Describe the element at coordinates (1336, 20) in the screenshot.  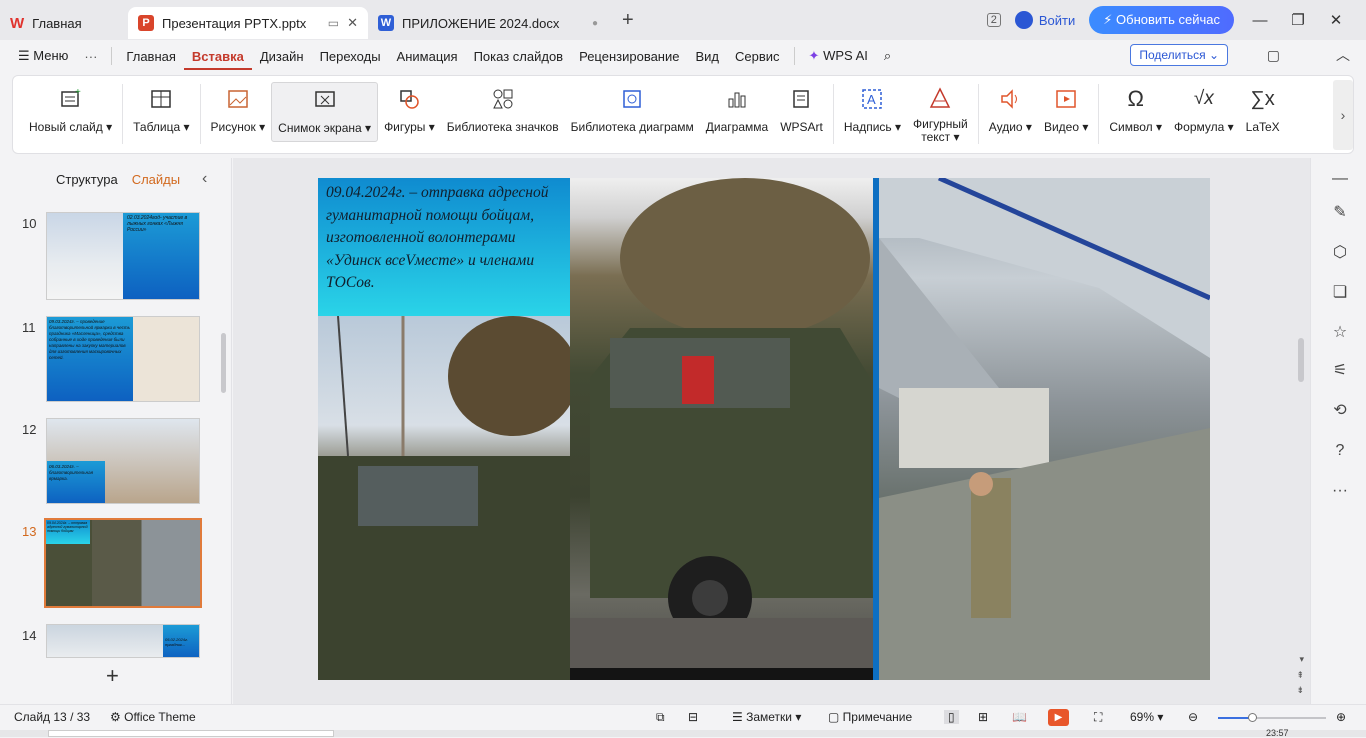
I see `close-window-icon: ✕` at that location.